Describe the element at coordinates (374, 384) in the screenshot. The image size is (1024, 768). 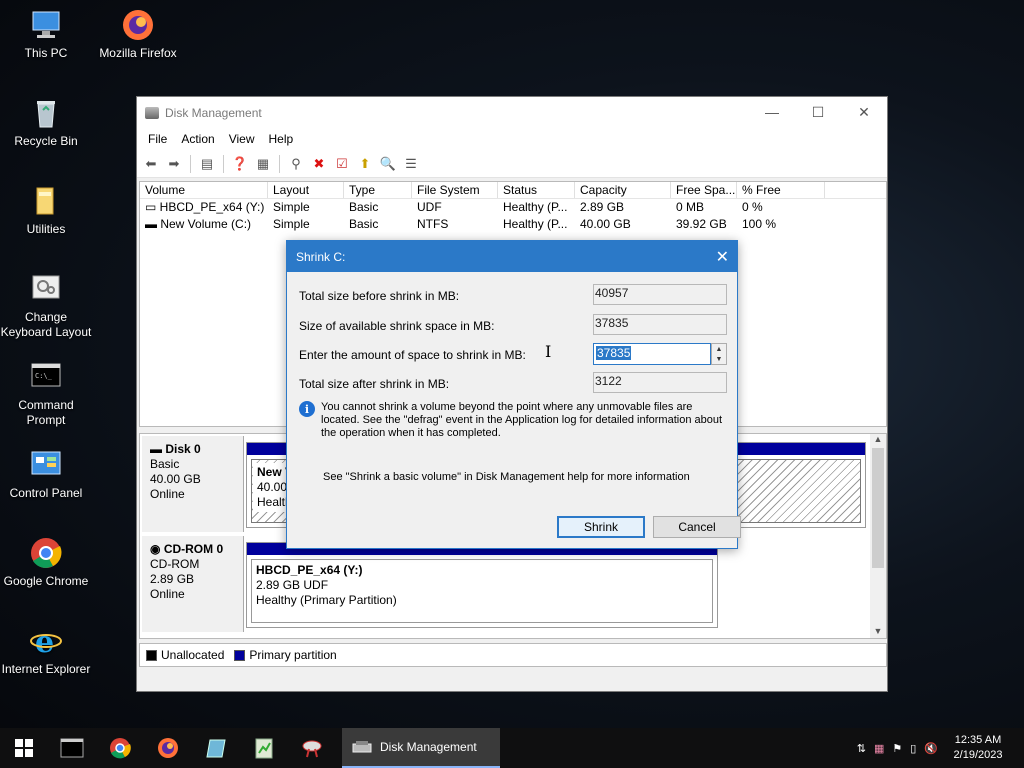
I see `total-after-label: Total size after shrink in MB:` at that location.